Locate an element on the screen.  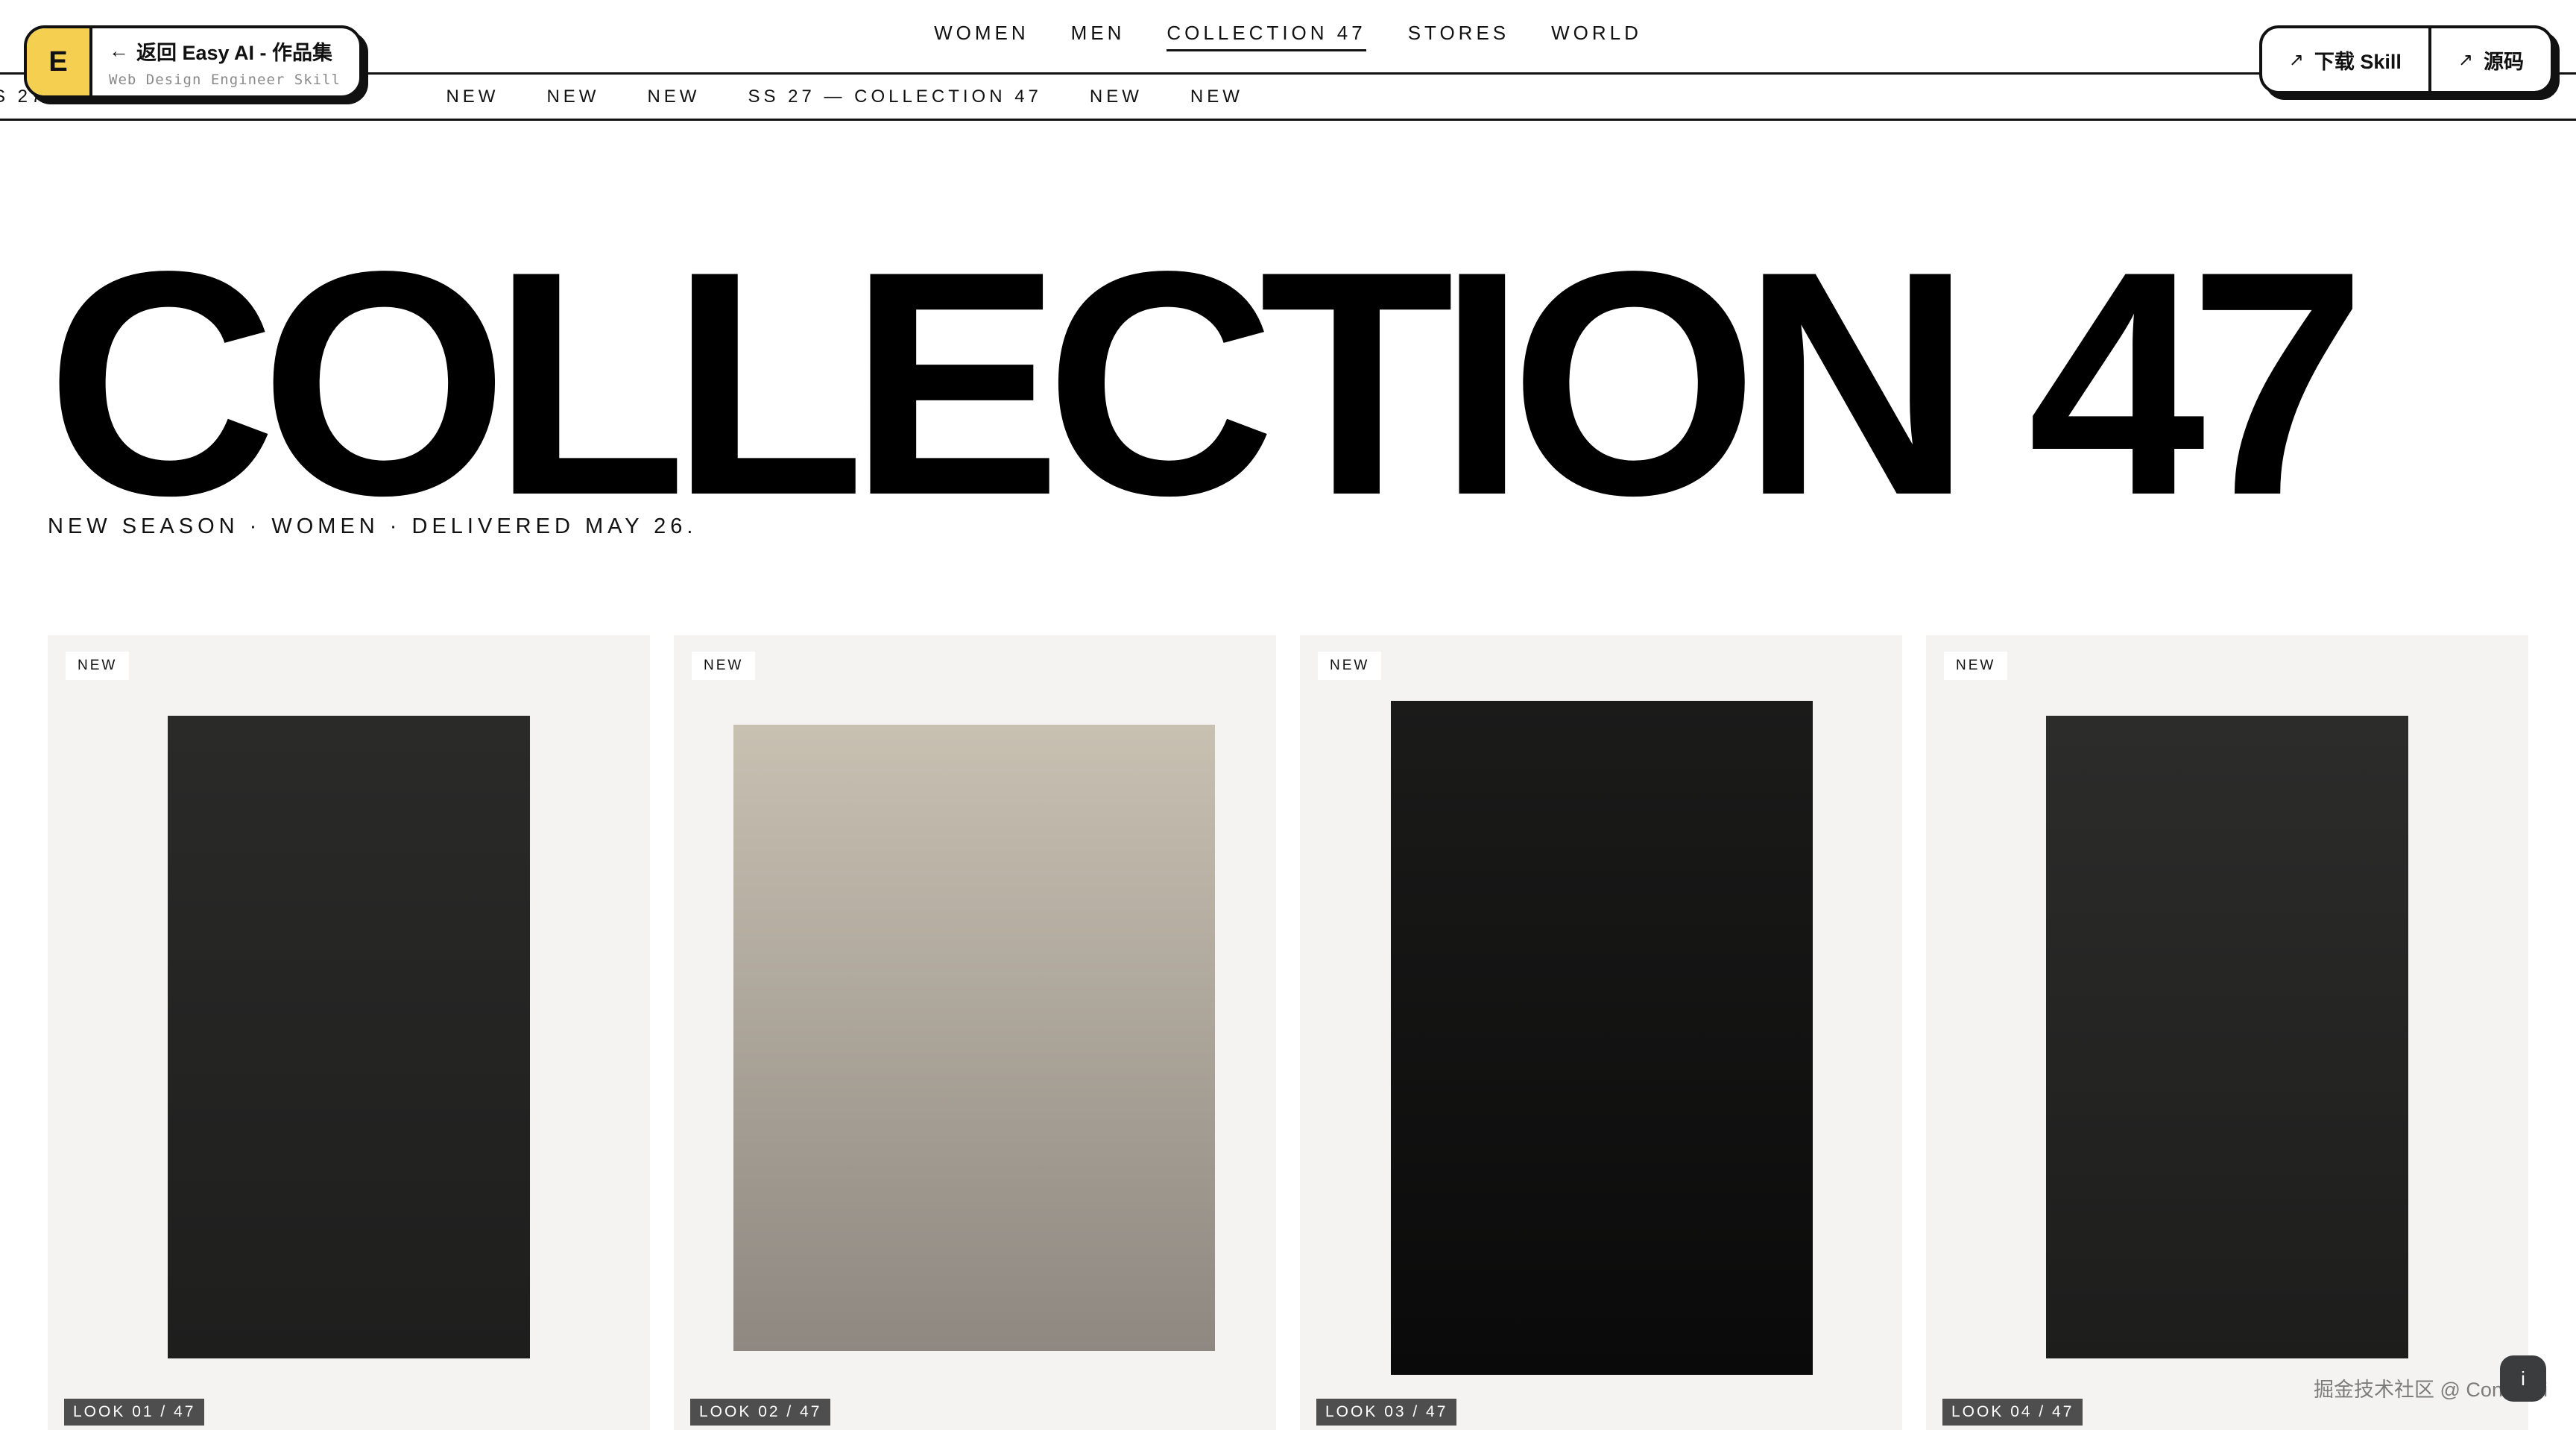
source-code-button: ↗ 源码 is located at coordinates (2489, 59).